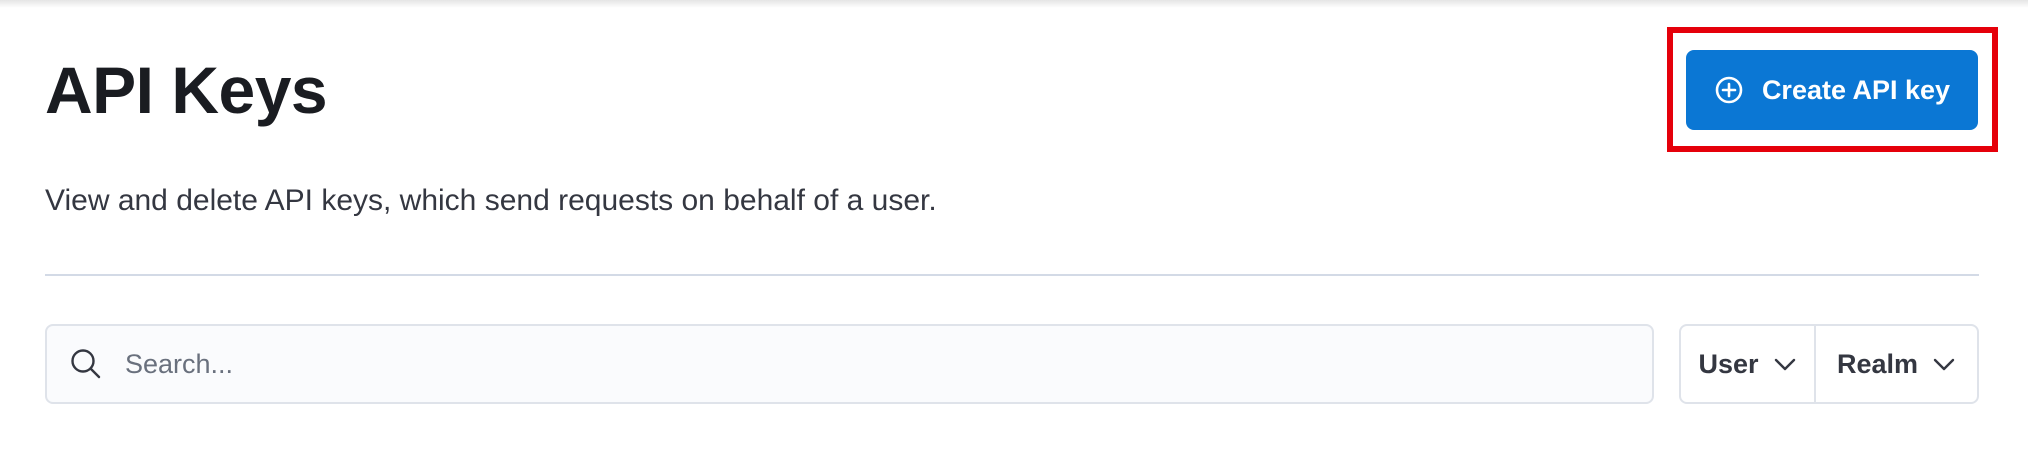 The width and height of the screenshot is (2028, 451). What do you see at coordinates (1877, 363) in the screenshot?
I see `realm-filter-label: Realm` at bounding box center [1877, 363].